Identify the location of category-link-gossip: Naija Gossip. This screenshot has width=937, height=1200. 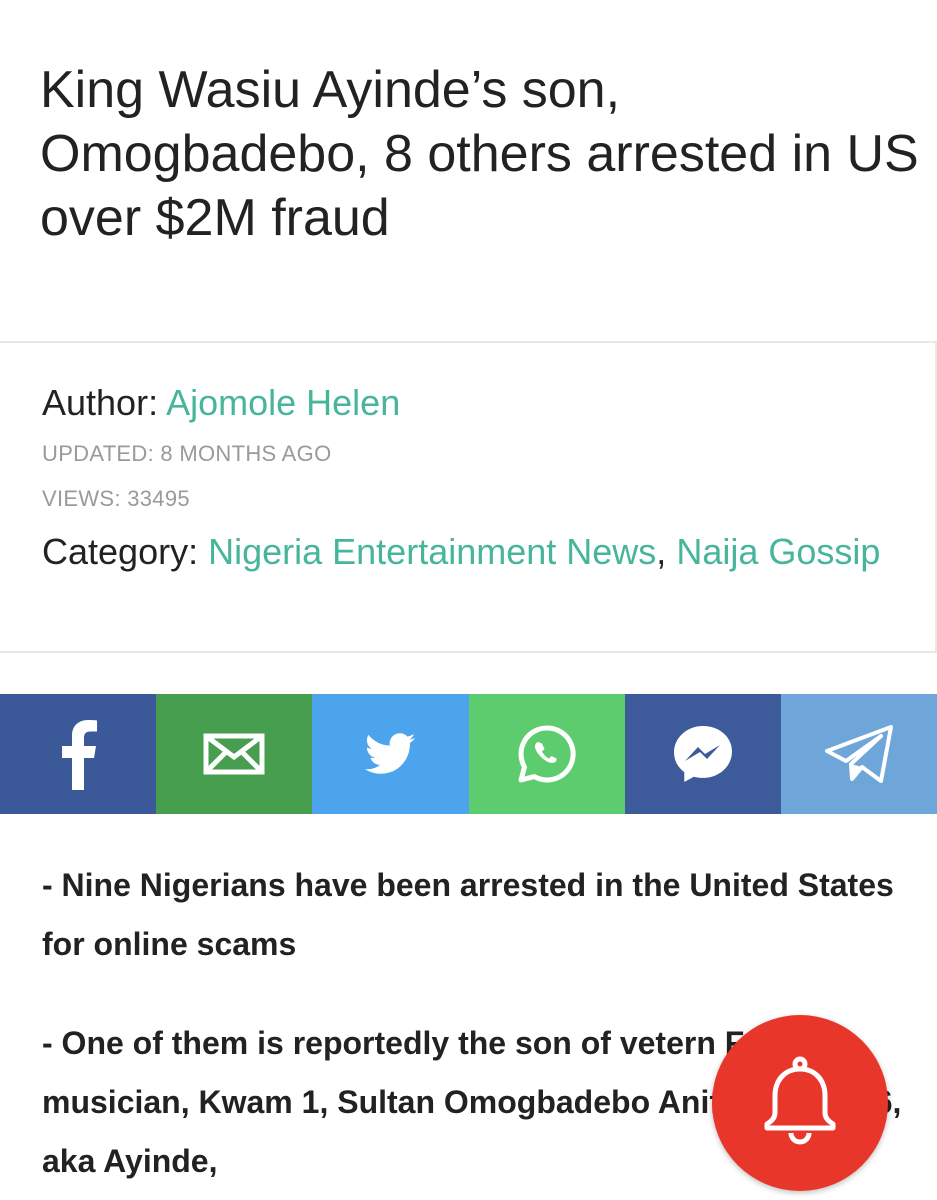
(778, 551).